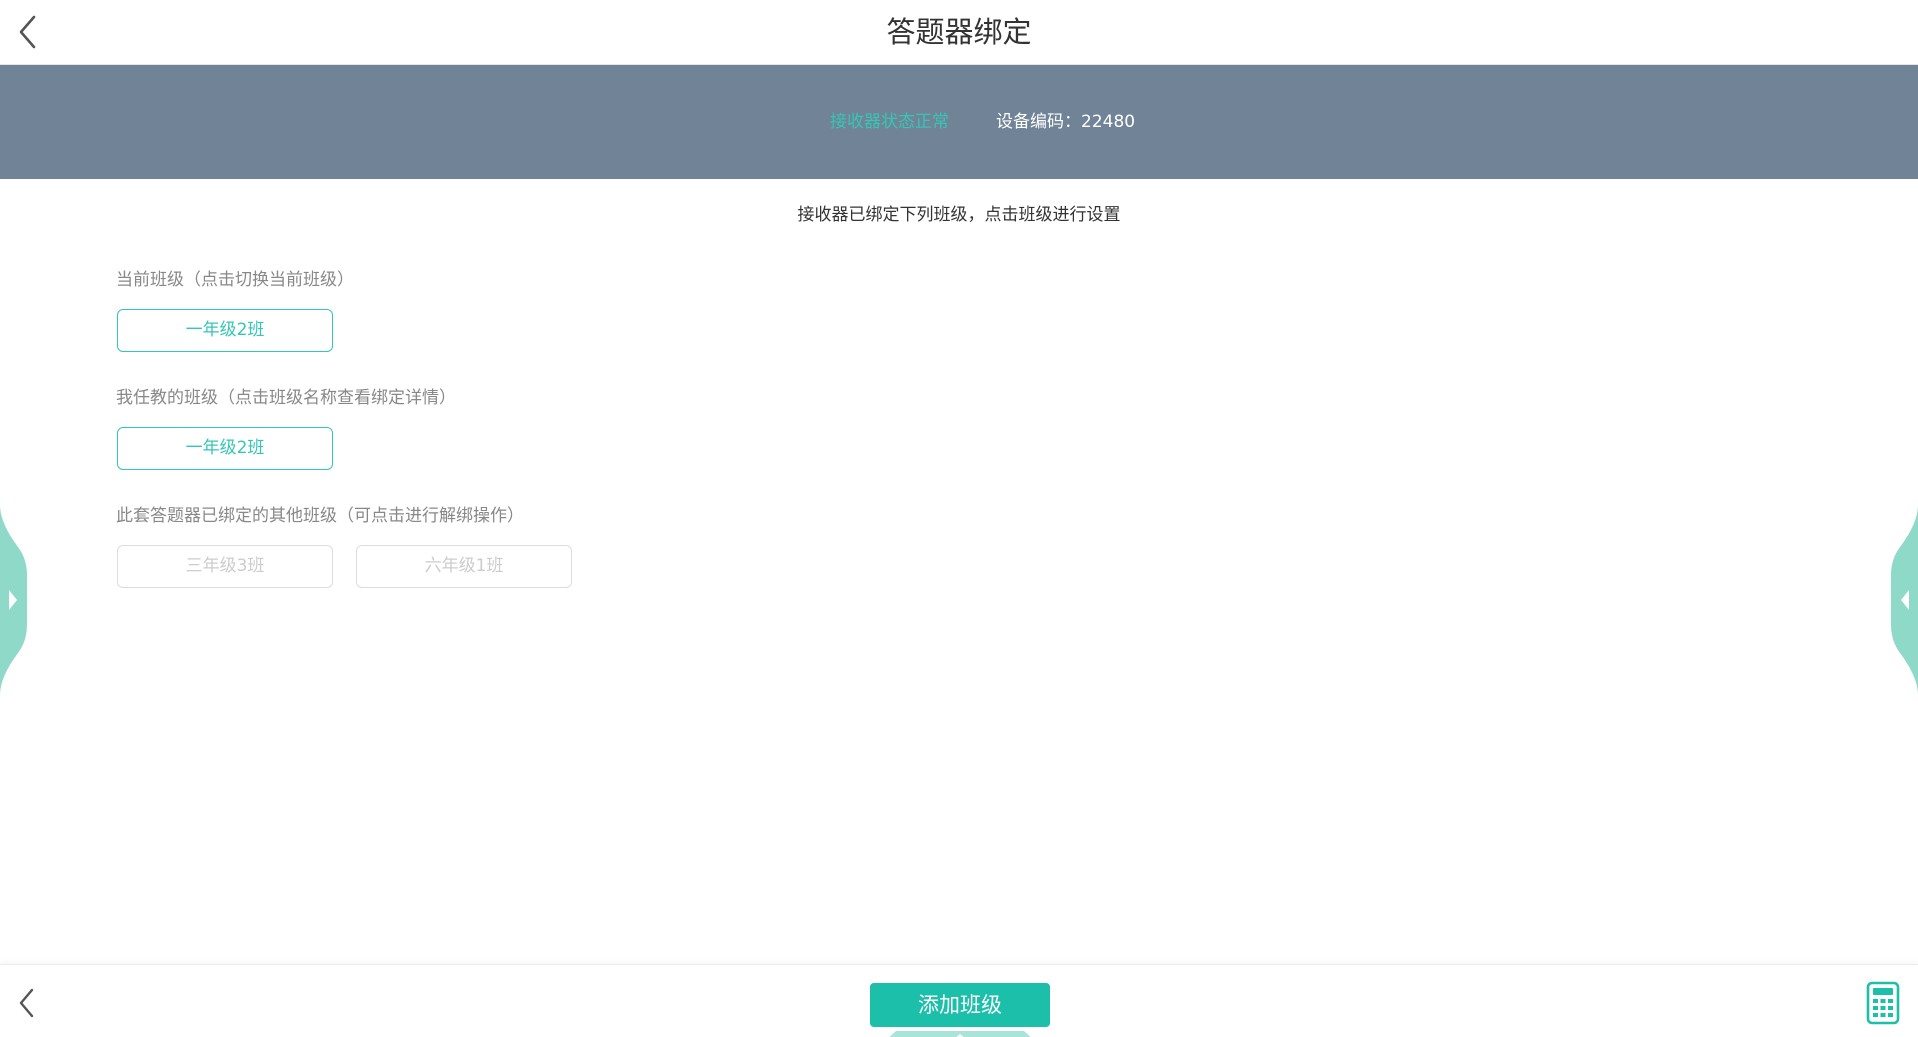 Image resolution: width=1918 pixels, height=1037 pixels. Describe the element at coordinates (959, 122) in the screenshot. I see `status-banner: 接收器状态正常 设备编码：22480` at that location.